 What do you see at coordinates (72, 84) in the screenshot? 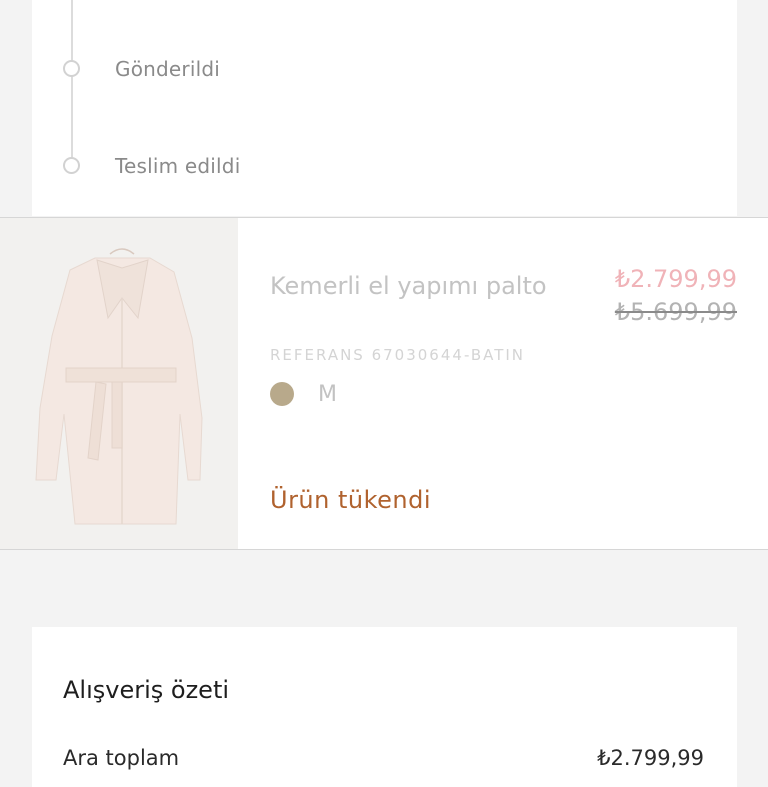
I see `timeline-line` at bounding box center [72, 84].